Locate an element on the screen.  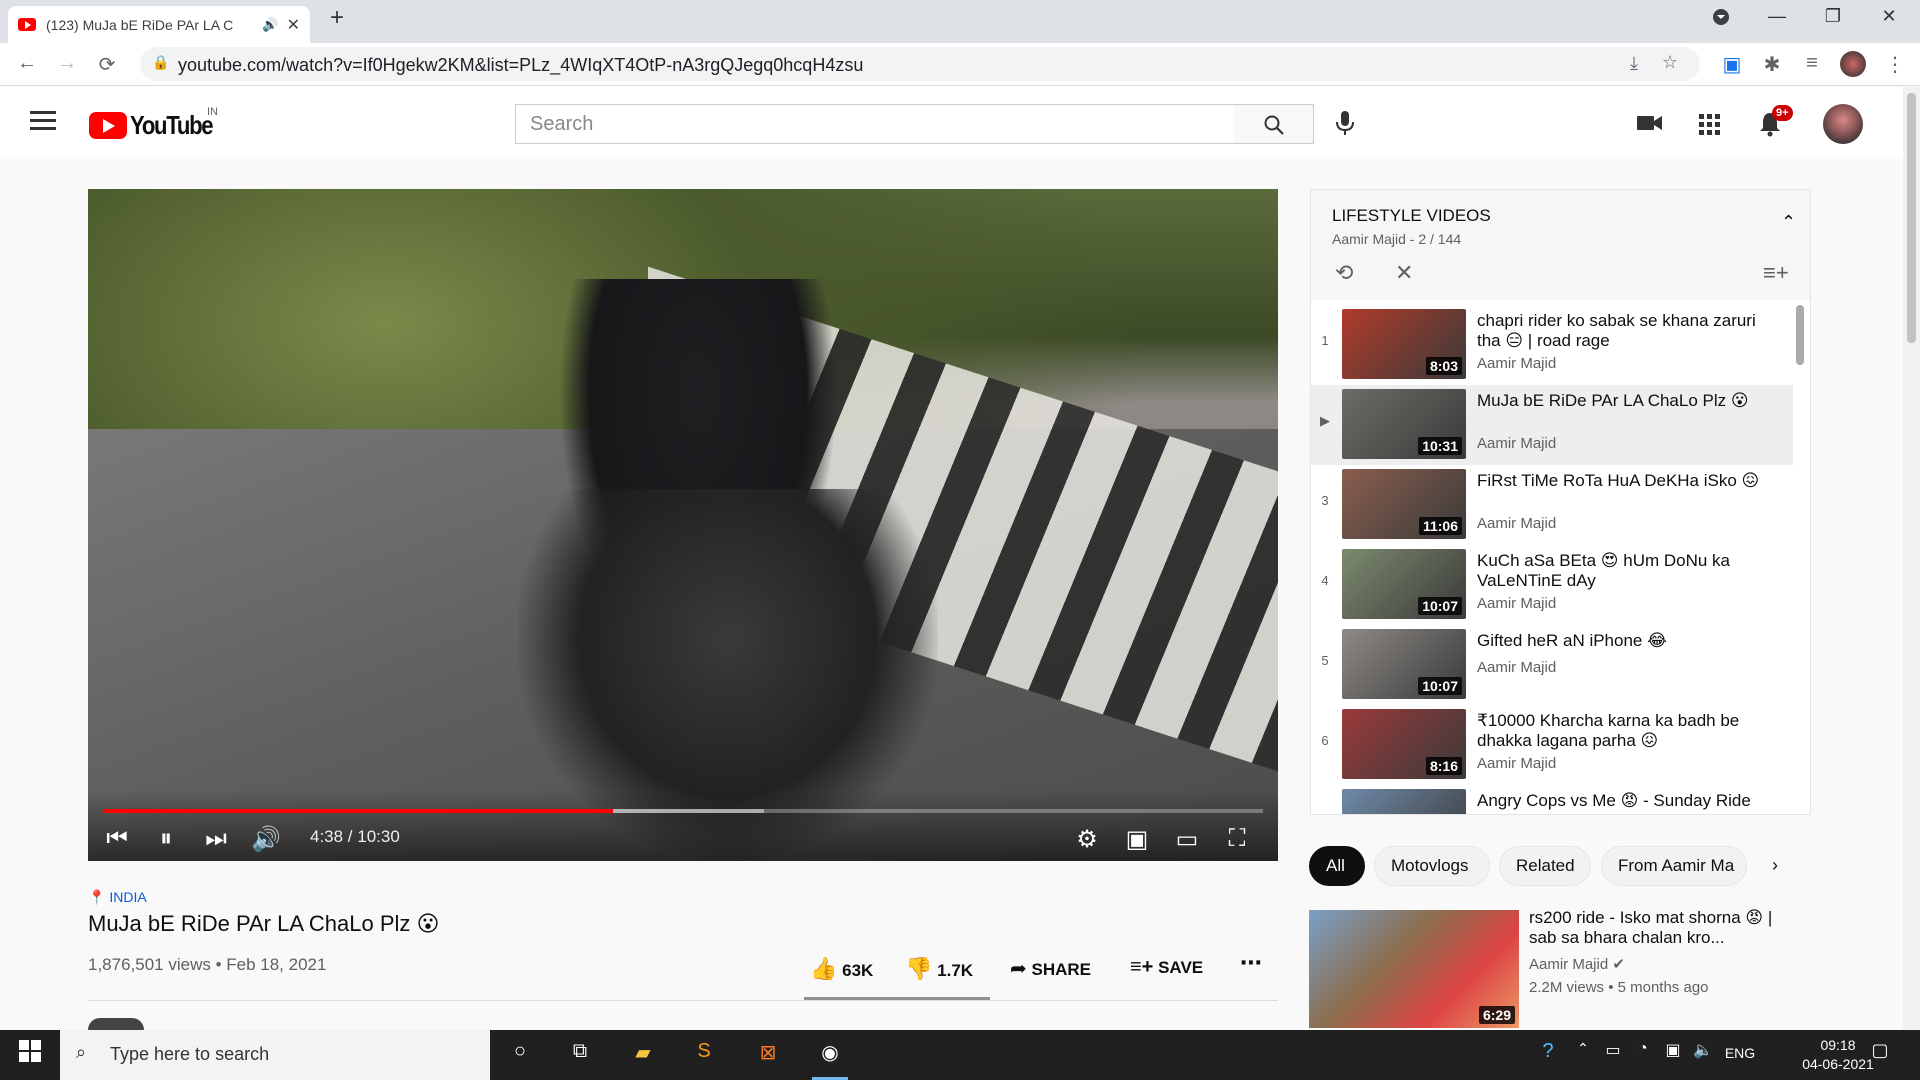
playlist-item: 5 10:07 Gifted heR aN iPhone 😂 Aamir Majid is located at coordinates (1552, 665).